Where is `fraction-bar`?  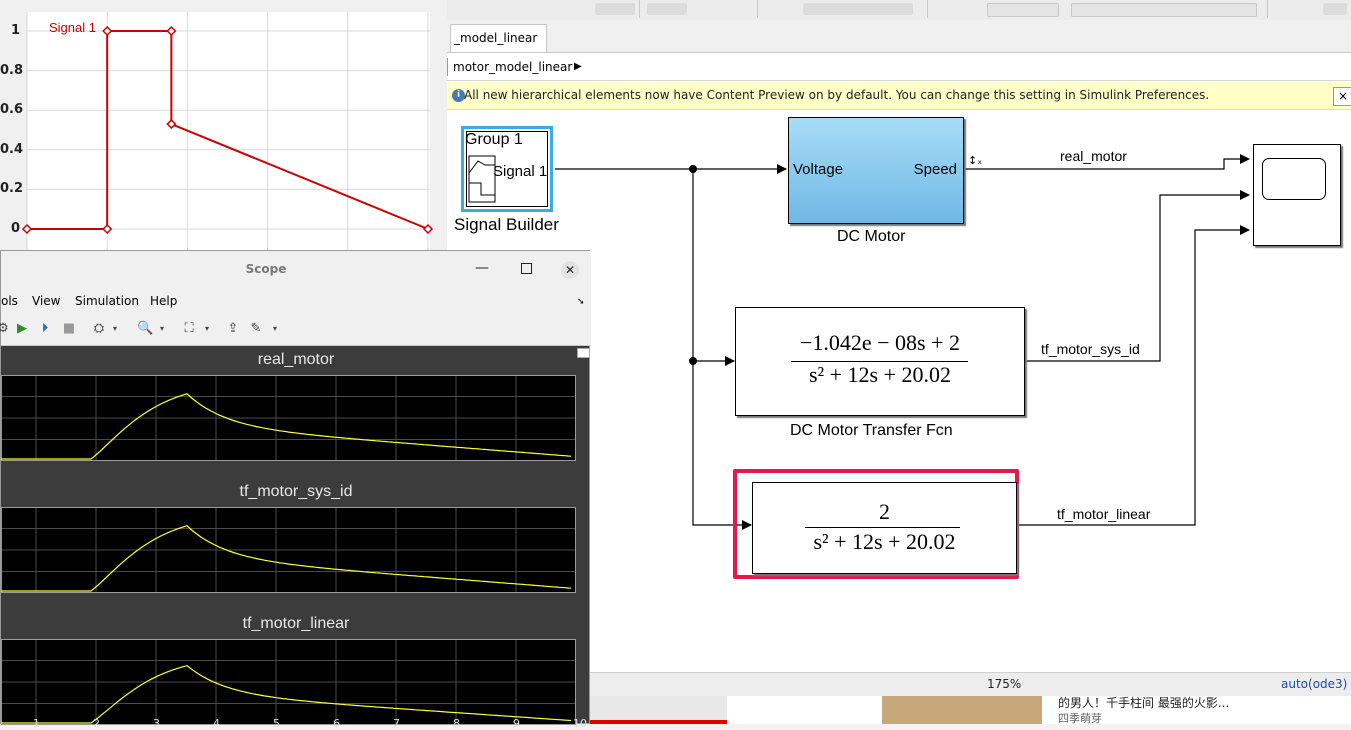 fraction-bar is located at coordinates (882, 527).